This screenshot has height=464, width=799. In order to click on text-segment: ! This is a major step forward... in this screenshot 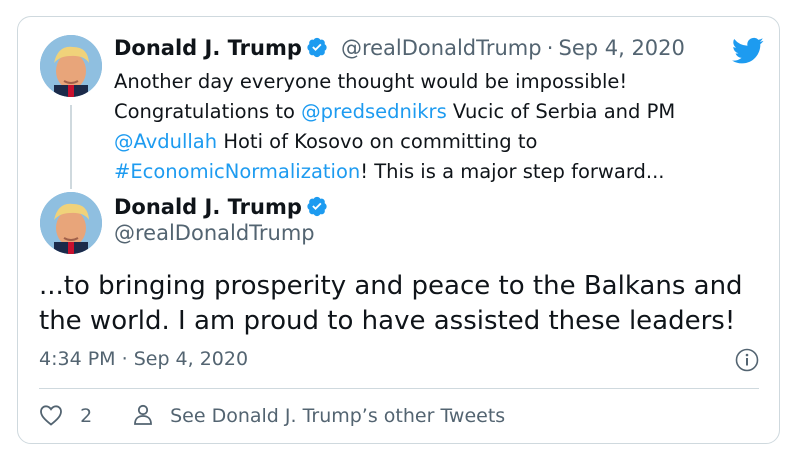, I will do `click(512, 171)`.